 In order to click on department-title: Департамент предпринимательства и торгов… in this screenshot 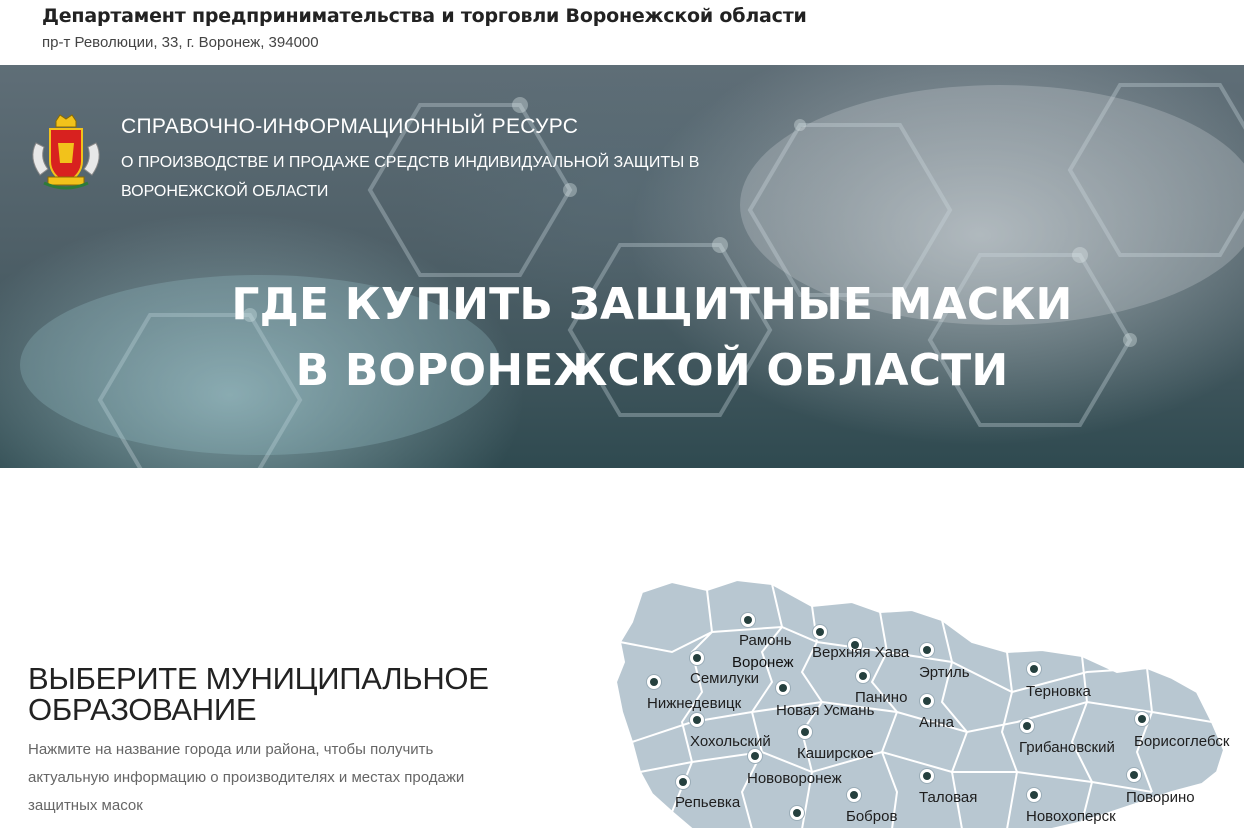, I will do `click(424, 16)`.